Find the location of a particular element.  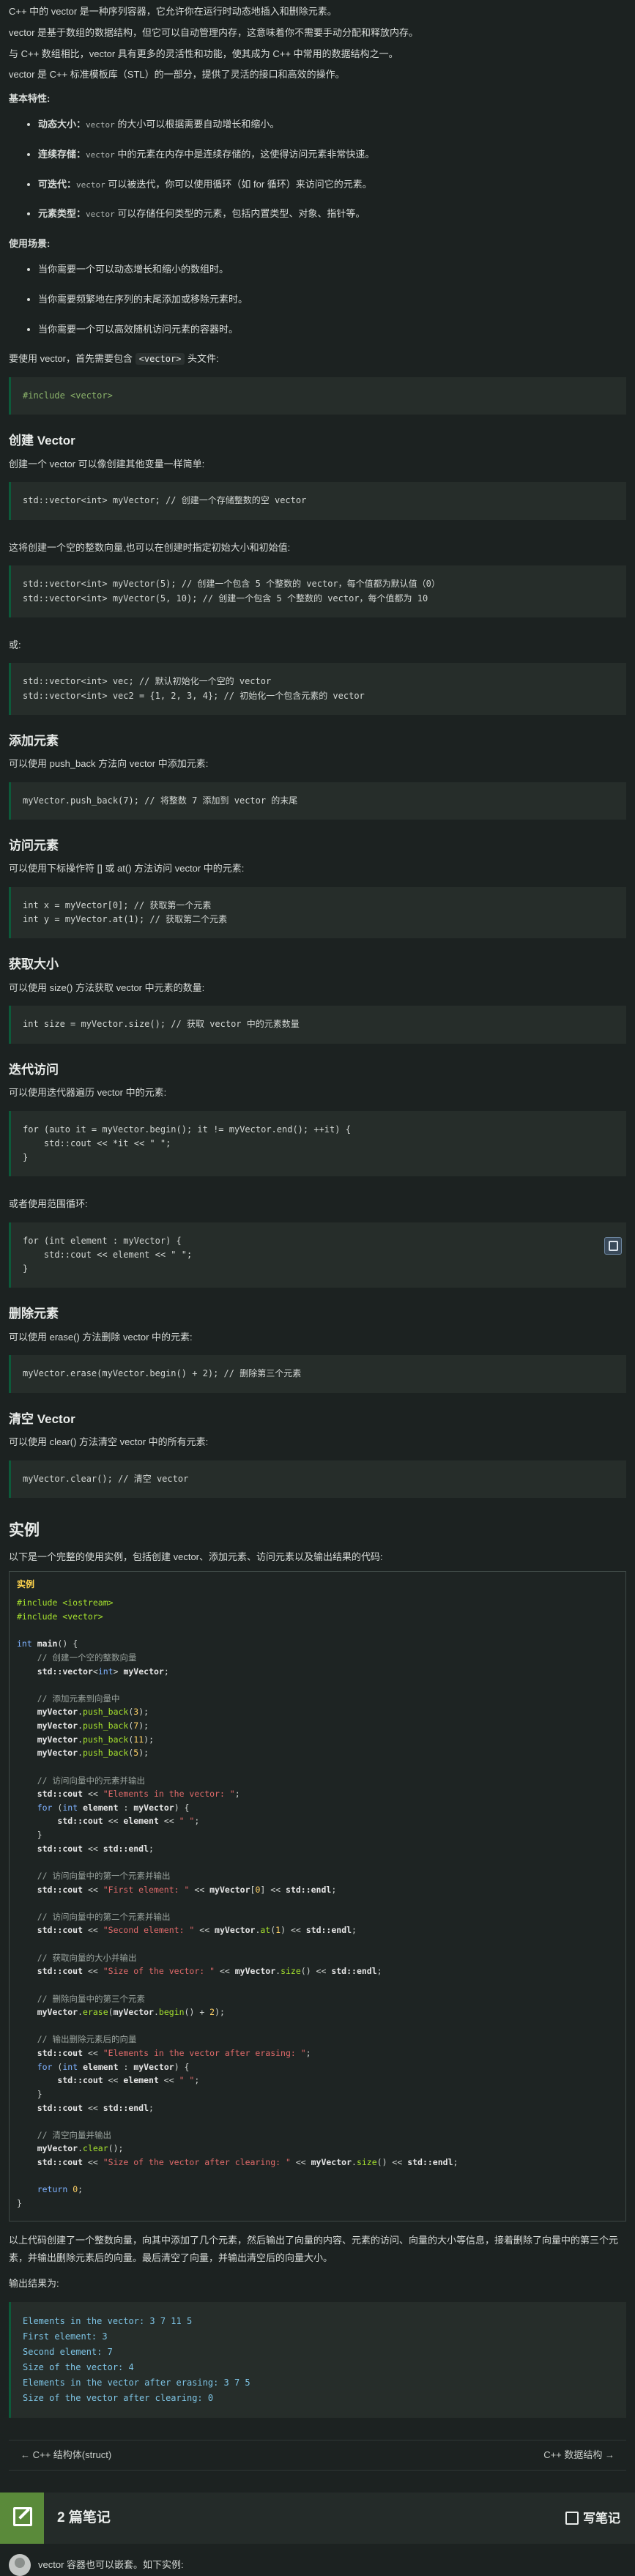

list-item: 动态大小：vector 的大小可以根据需要自动增长和缩小。 is located at coordinates (332, 125).